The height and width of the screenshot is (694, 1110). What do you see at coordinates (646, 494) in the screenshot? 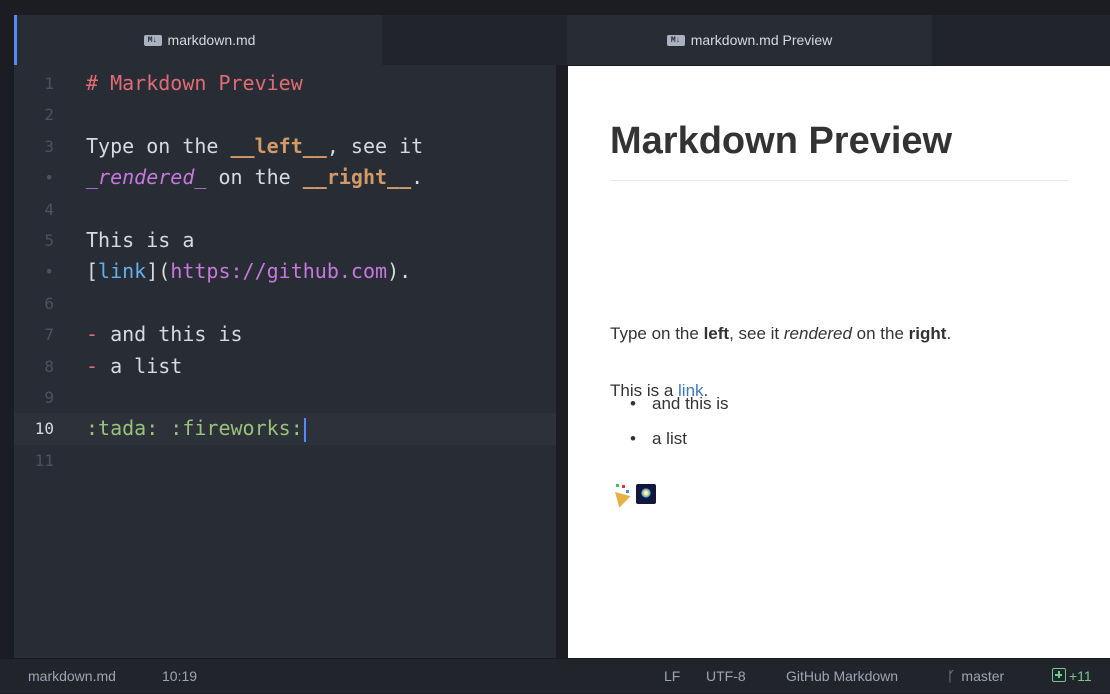
I see `fireworks-icon` at bounding box center [646, 494].